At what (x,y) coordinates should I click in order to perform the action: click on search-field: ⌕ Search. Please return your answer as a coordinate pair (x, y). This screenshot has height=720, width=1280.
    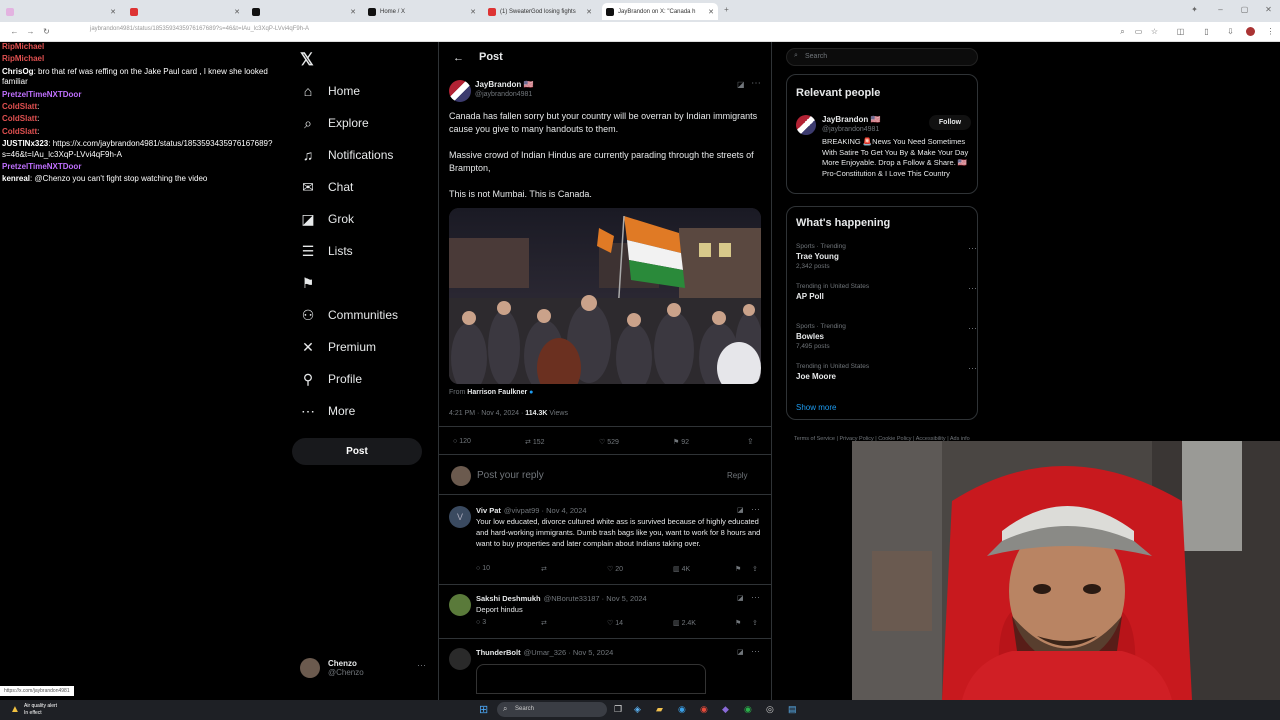
    Looking at the image, I should click on (882, 57).